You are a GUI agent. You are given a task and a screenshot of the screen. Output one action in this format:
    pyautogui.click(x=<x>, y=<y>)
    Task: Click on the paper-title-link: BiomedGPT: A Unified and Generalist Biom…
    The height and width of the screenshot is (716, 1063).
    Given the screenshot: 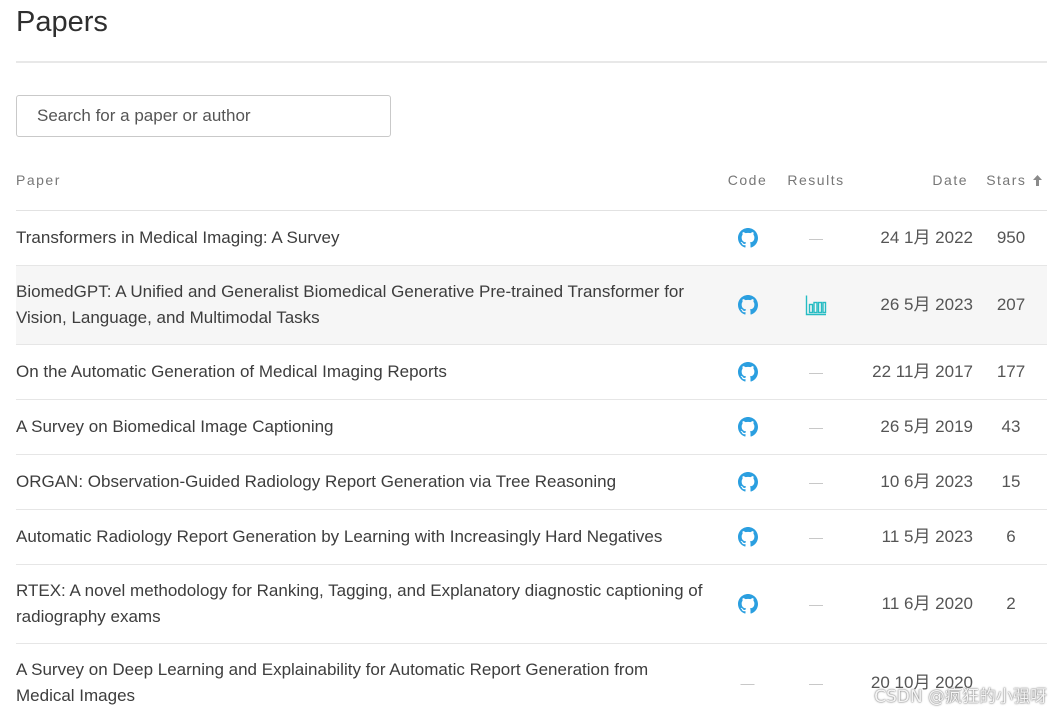 What is the action you would take?
    pyautogui.click(x=363, y=305)
    